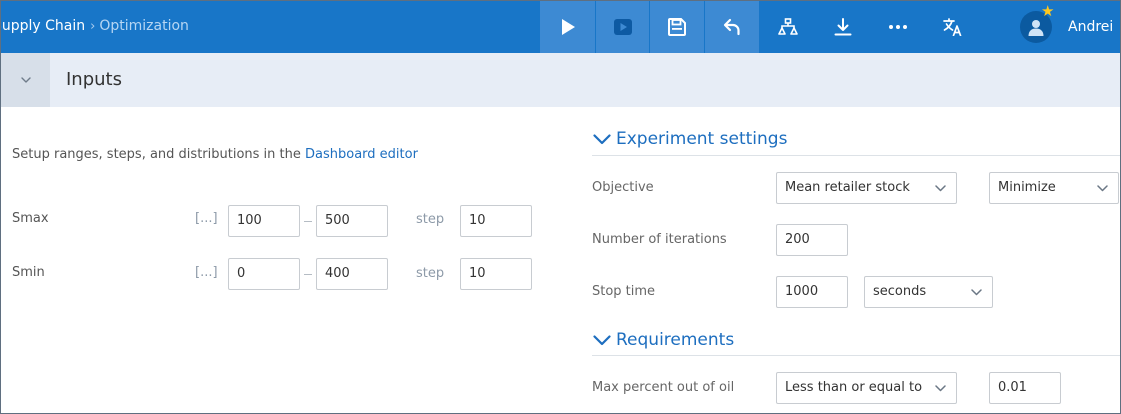  What do you see at coordinates (361, 154) in the screenshot?
I see `dashboard-editor-link: Dashboard editor` at bounding box center [361, 154].